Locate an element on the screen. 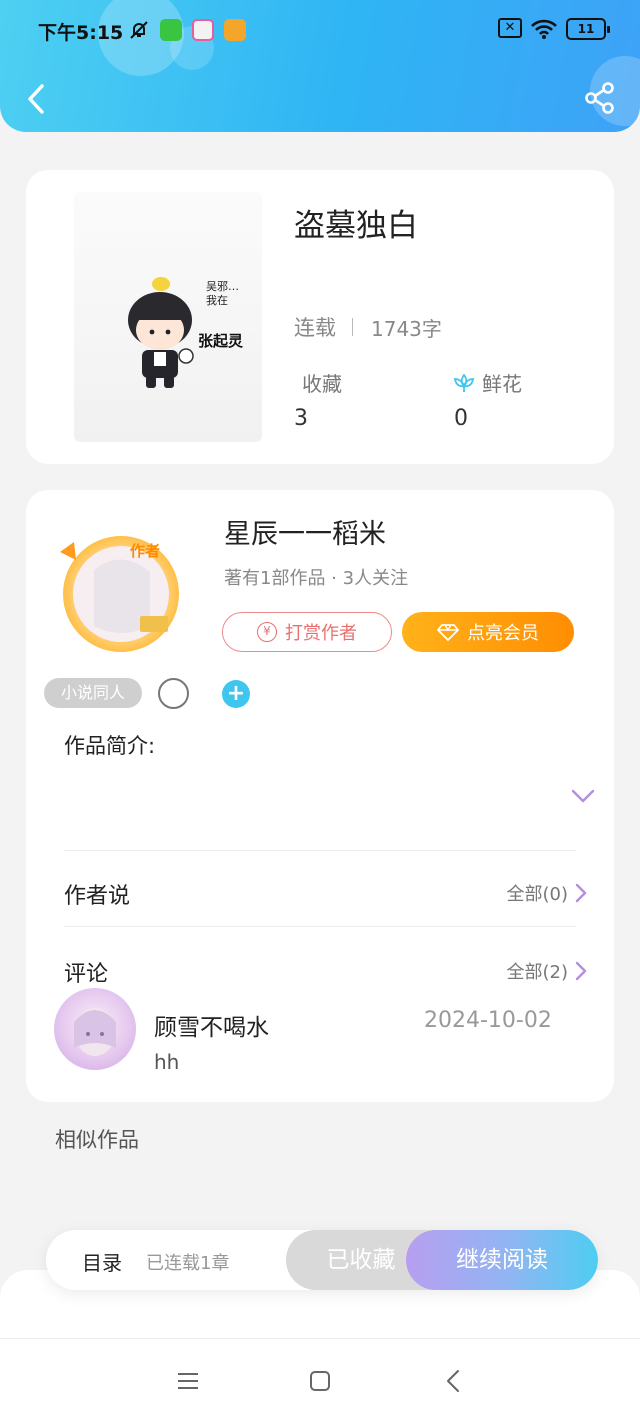 The height and width of the screenshot is (1422, 640). diamond-icon is located at coordinates (448, 632).